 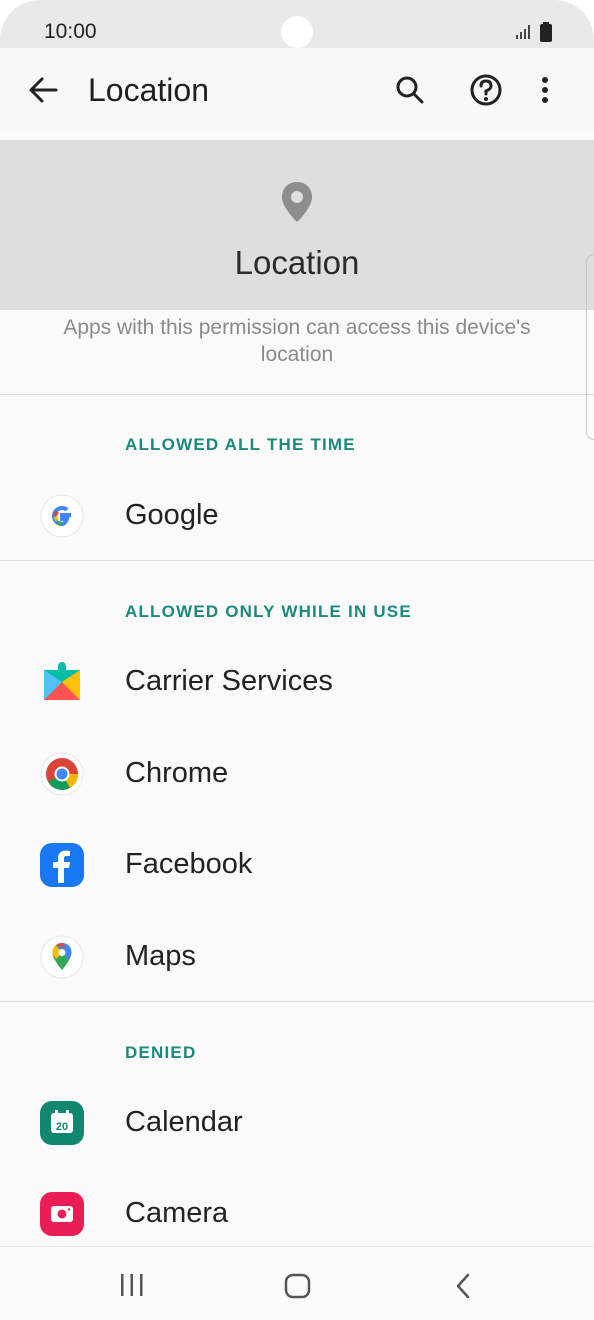 I want to click on navigation-bar, so click(x=297, y=1283).